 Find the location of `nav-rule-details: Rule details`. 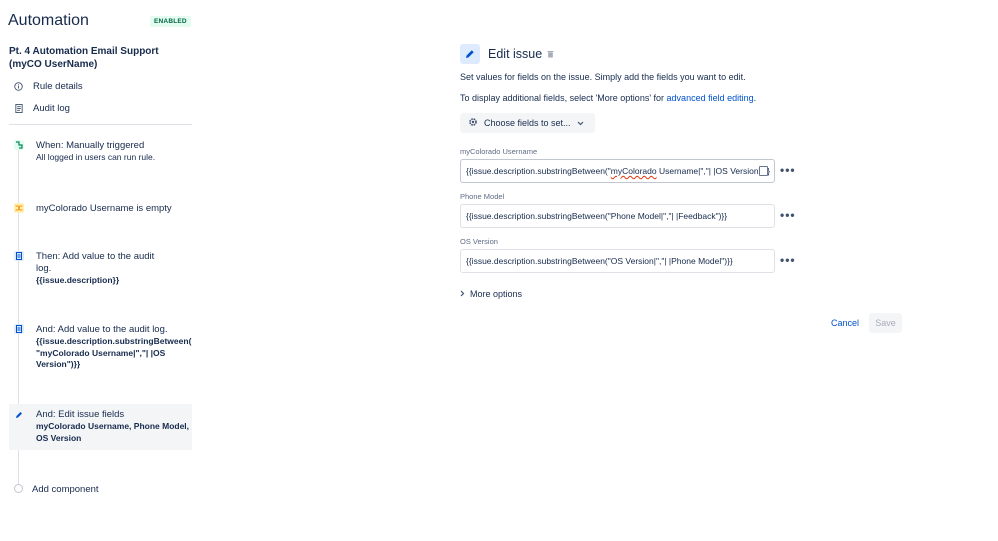

nav-rule-details: Rule details is located at coordinates (48, 86).